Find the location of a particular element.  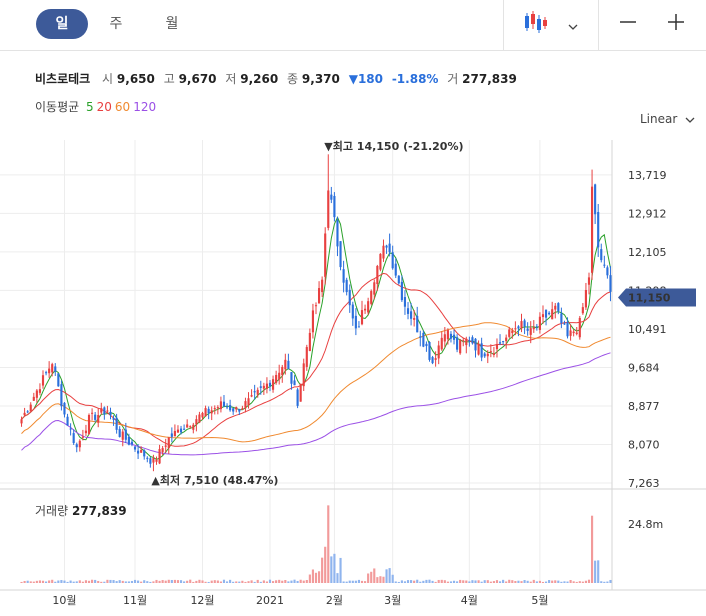

y-tick-label: 8,070 is located at coordinates (644, 444).